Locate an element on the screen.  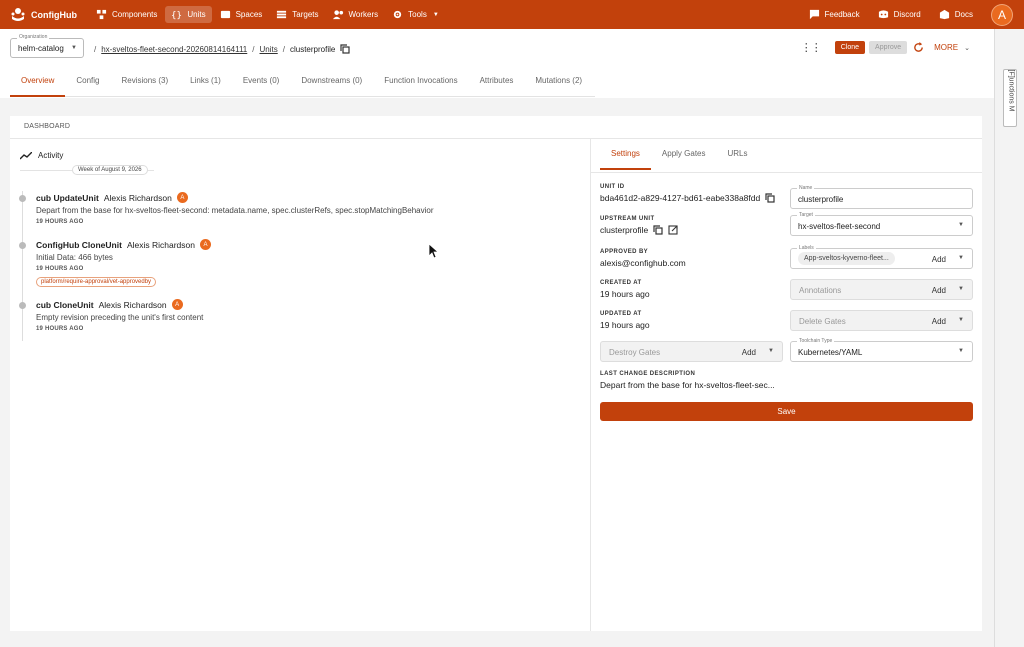
brand: ConfigHub is located at coordinates (50, 15).